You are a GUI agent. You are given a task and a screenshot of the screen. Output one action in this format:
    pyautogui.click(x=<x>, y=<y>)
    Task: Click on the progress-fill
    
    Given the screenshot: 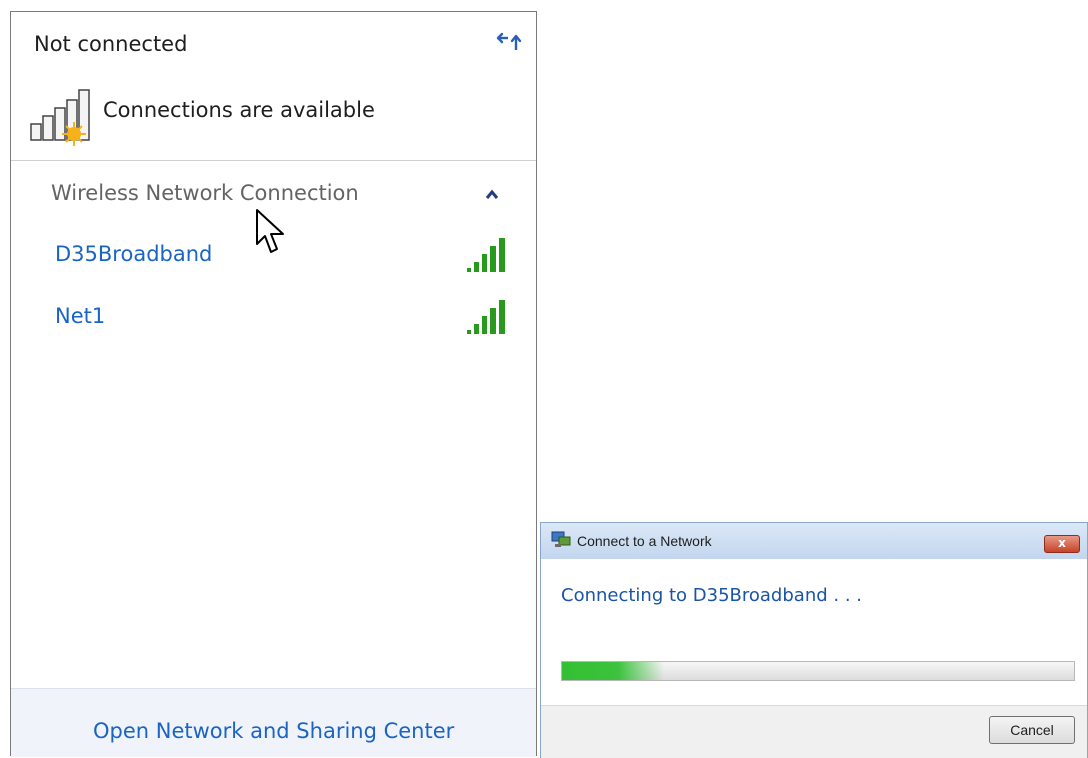 What is the action you would take?
    pyautogui.click(x=613, y=671)
    